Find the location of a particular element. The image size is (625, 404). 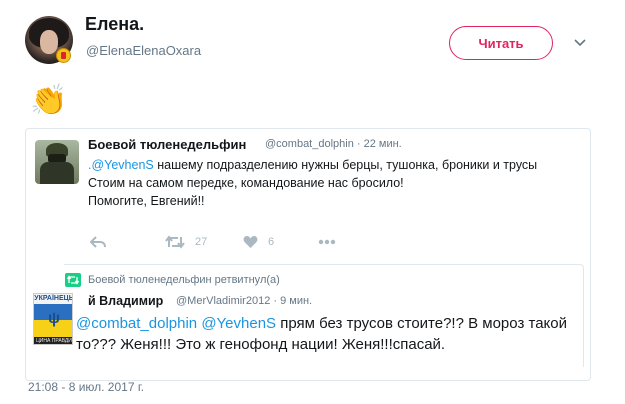

like-icon is located at coordinates (250, 242).